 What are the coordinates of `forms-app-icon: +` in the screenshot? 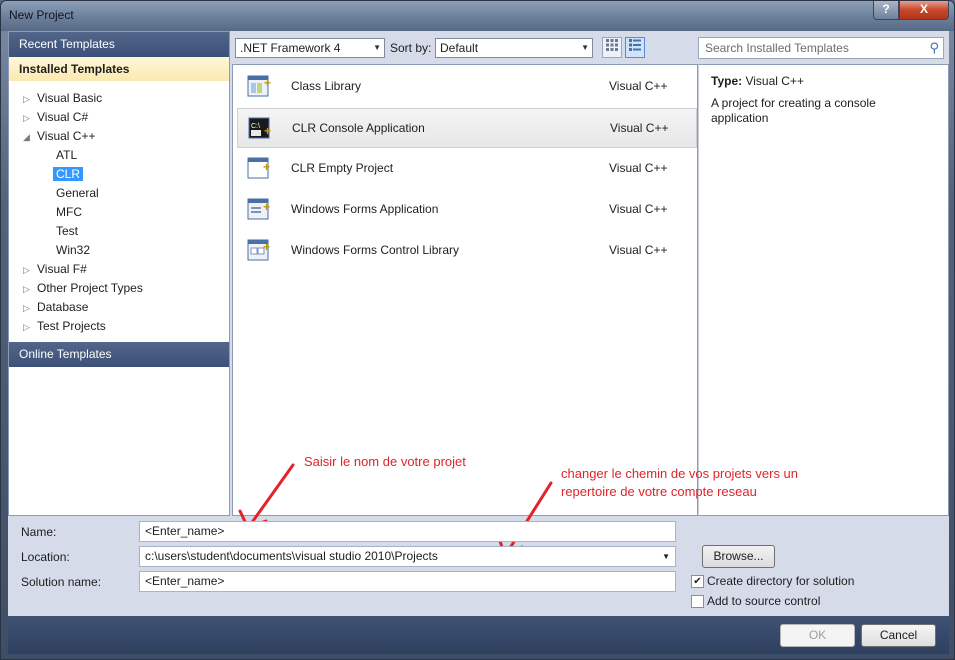 It's located at (258, 209).